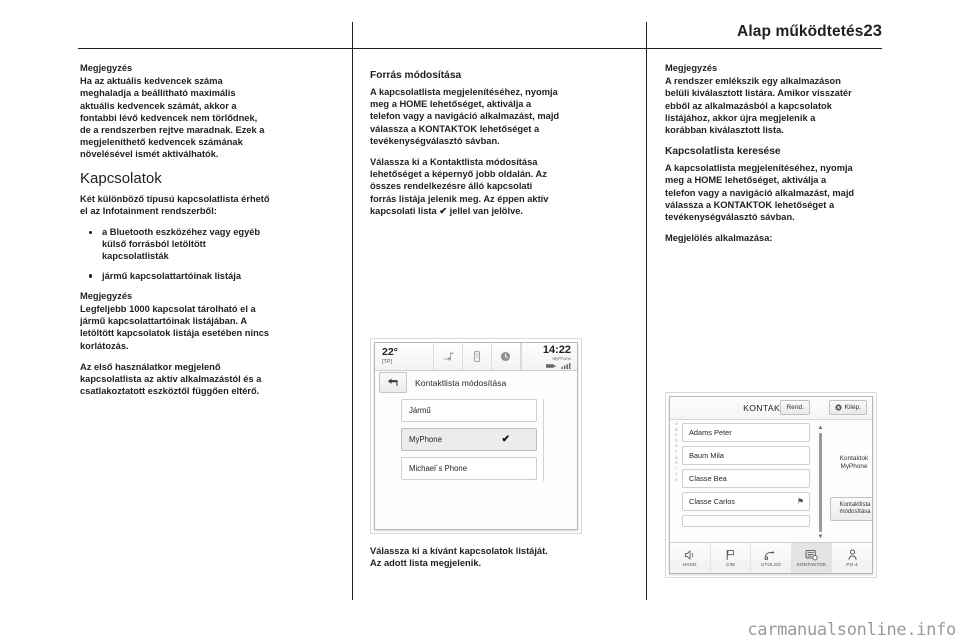 This screenshot has width=960, height=642. Describe the element at coordinates (708, 478) in the screenshot. I see `contact-name: Classe Bea` at that location.